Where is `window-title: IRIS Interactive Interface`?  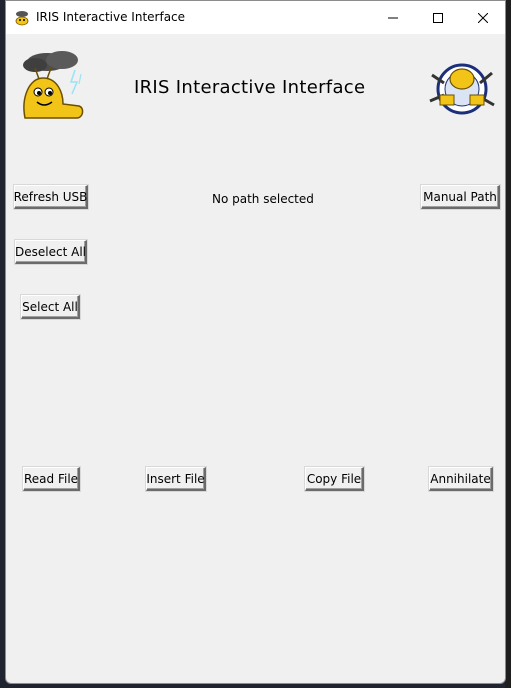
window-title: IRIS Interactive Interface is located at coordinates (111, 17).